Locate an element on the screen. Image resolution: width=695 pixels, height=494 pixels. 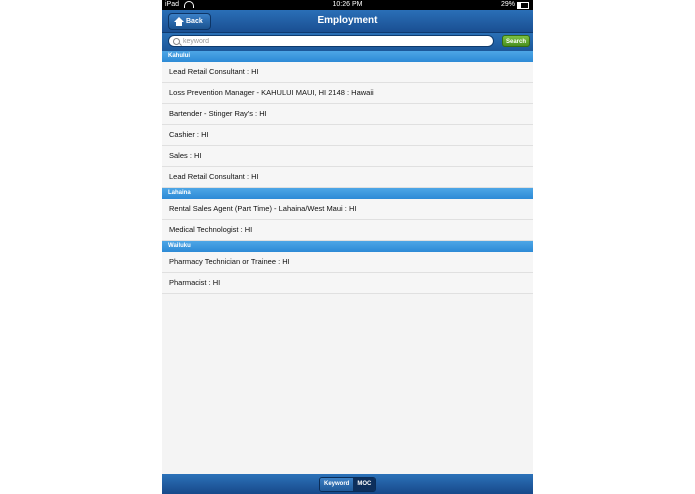
battery-fill is located at coordinates (519, 5).